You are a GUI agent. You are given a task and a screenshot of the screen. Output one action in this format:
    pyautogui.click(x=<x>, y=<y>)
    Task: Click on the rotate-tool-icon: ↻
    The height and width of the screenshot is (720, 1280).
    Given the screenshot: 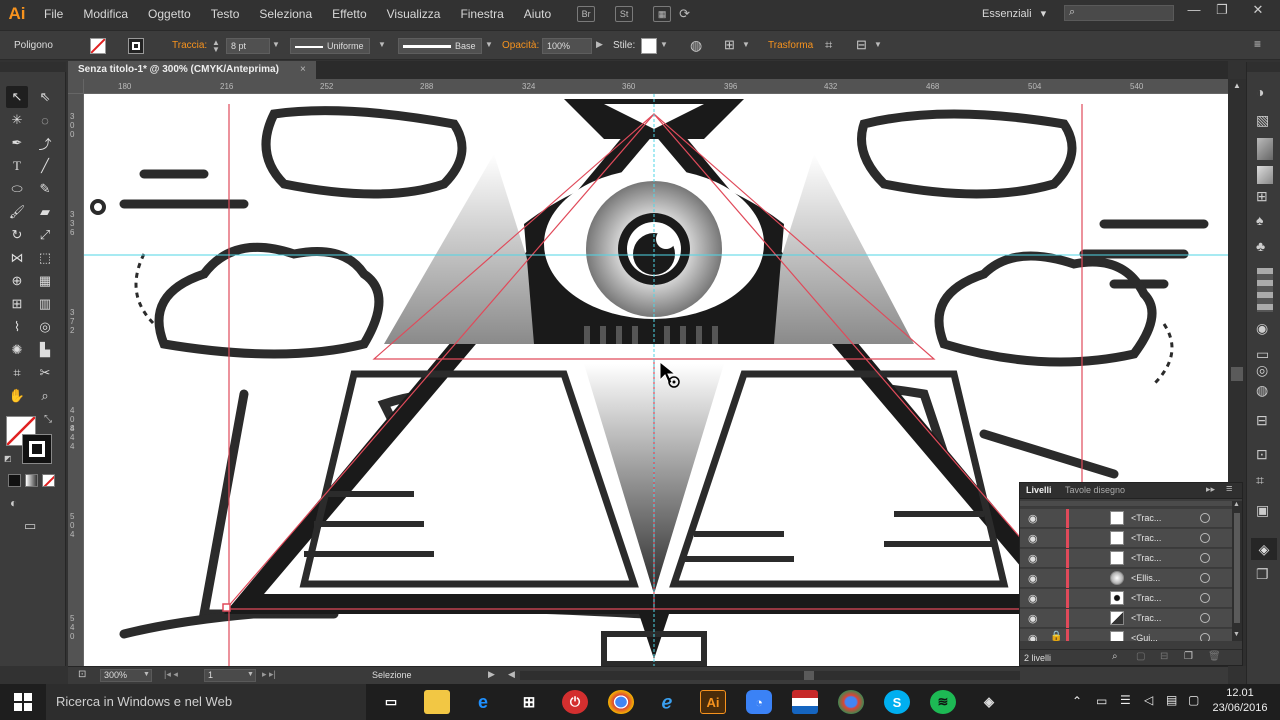 What is the action you would take?
    pyautogui.click(x=17, y=235)
    